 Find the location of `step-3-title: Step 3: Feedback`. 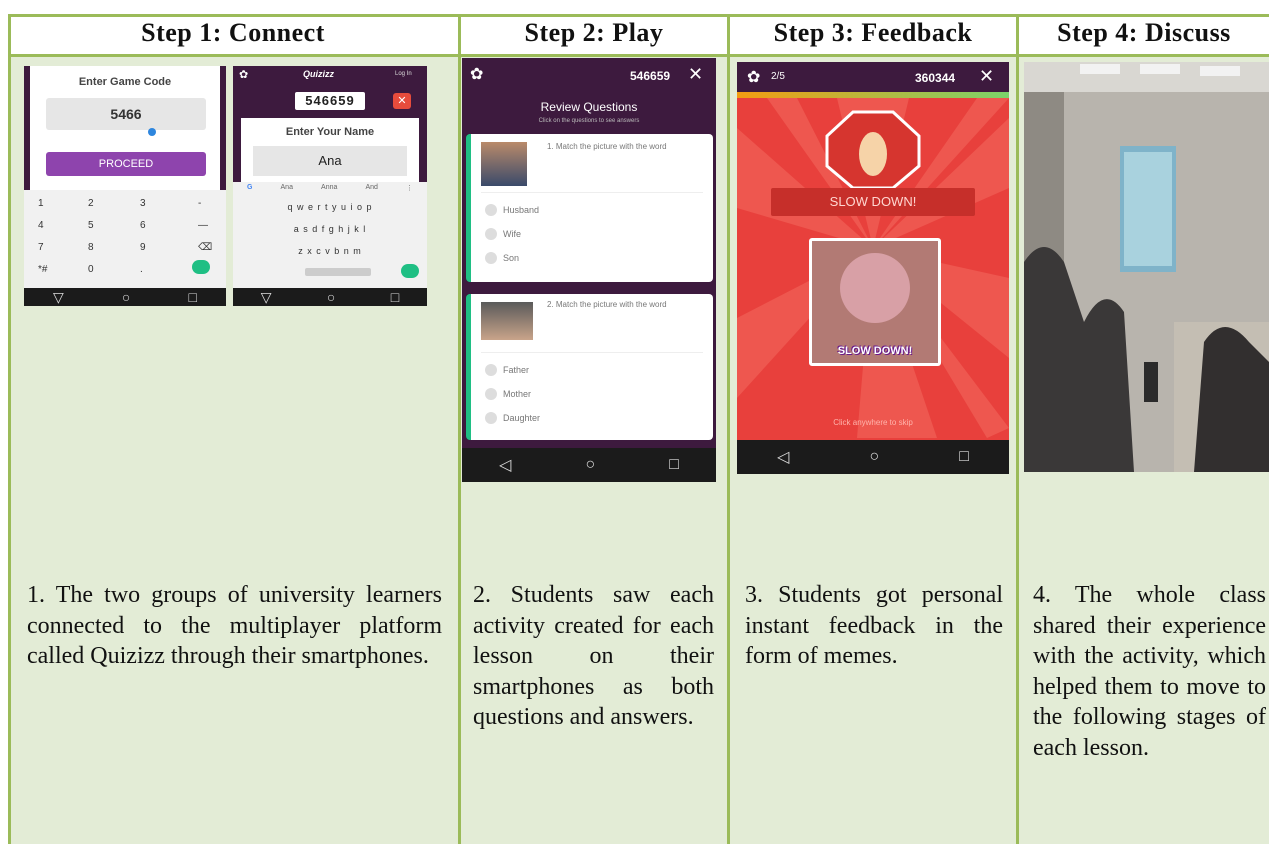

step-3-title: Step 3: Feedback is located at coordinates (873, 32).